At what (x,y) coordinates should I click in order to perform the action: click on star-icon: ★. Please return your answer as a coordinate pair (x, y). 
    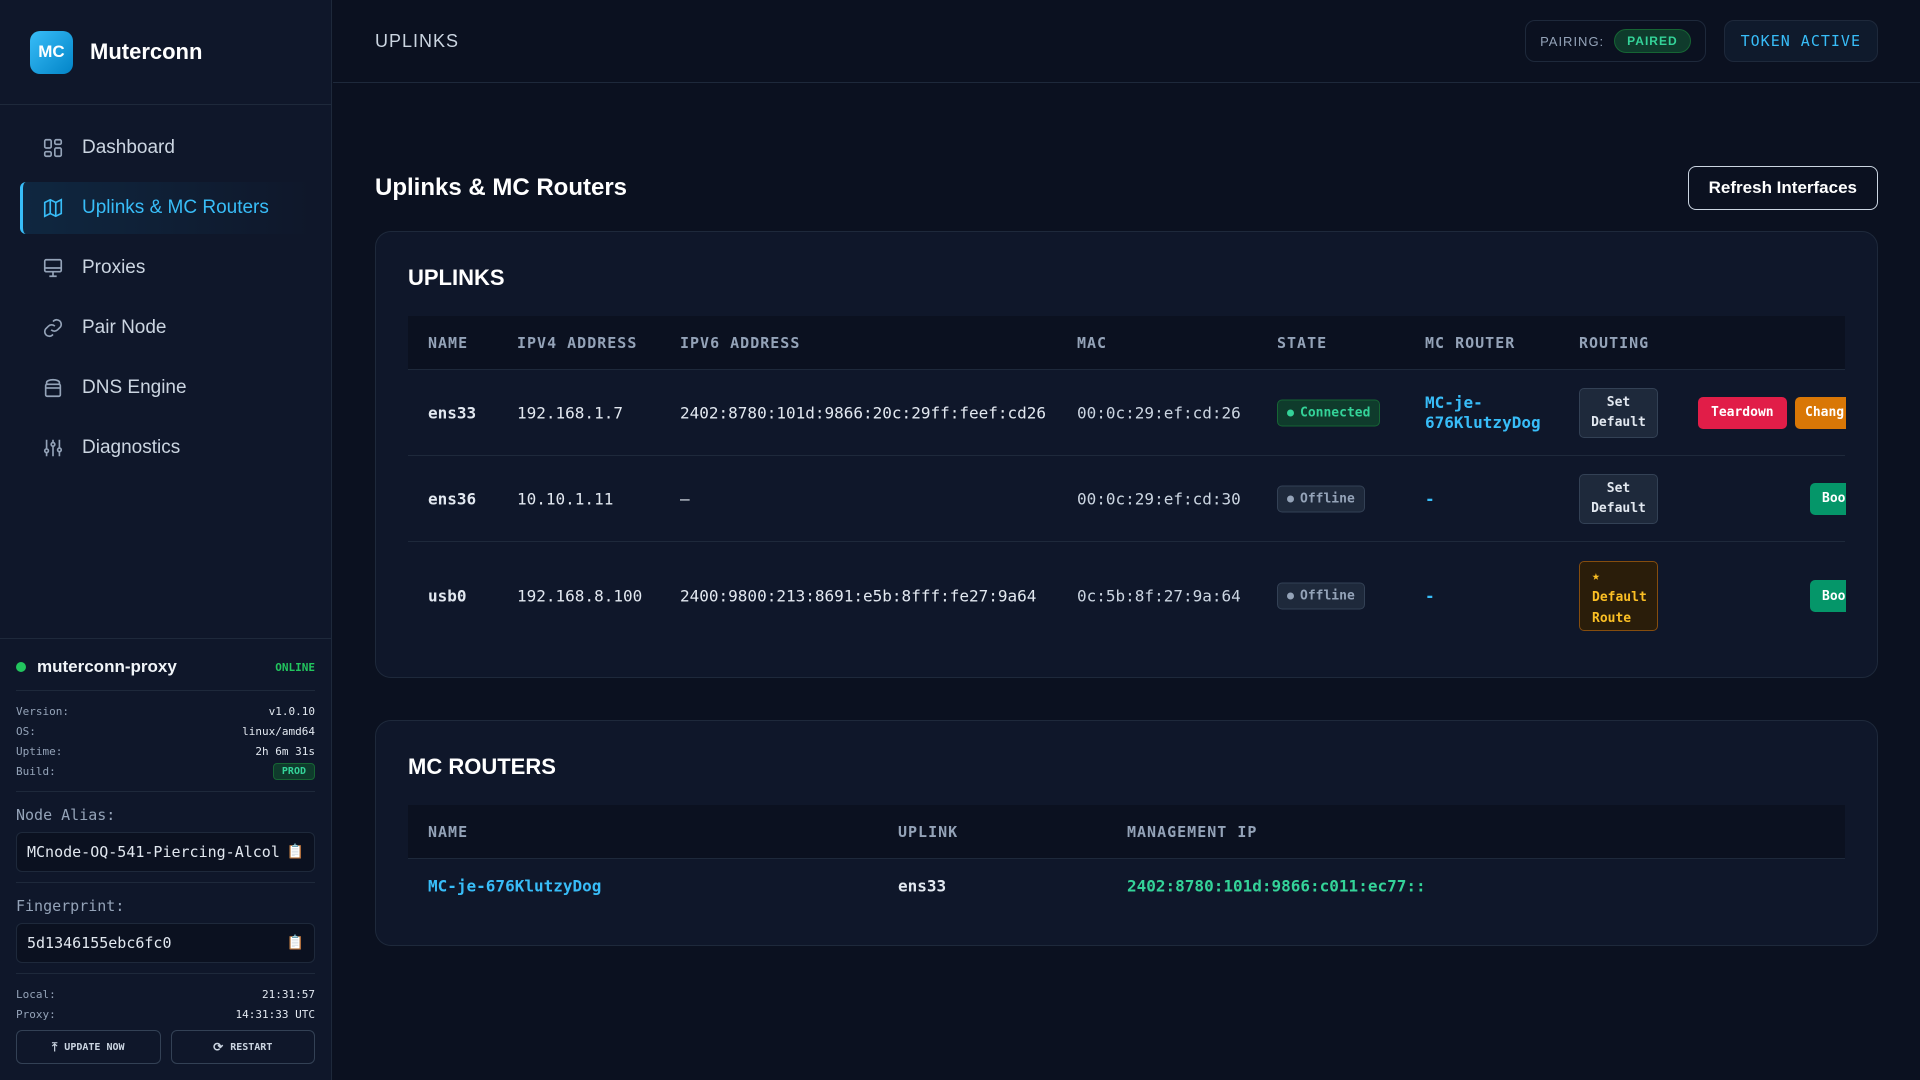
    Looking at the image, I should click on (1596, 576).